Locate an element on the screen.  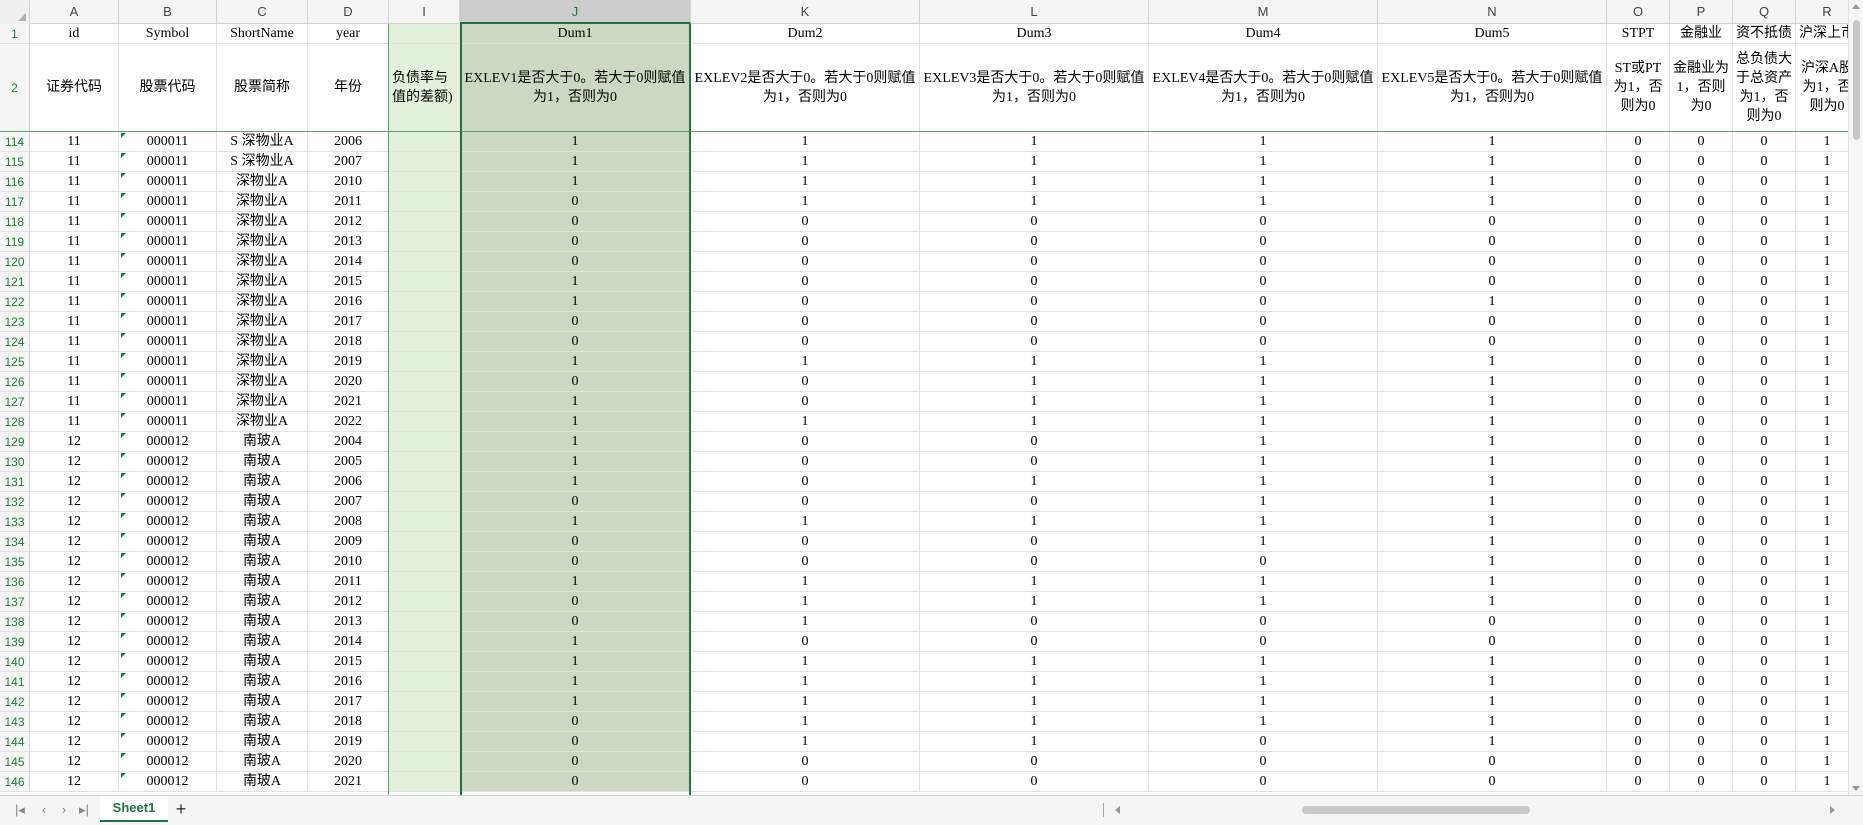
table-cell: 2017 is located at coordinates (348, 702).